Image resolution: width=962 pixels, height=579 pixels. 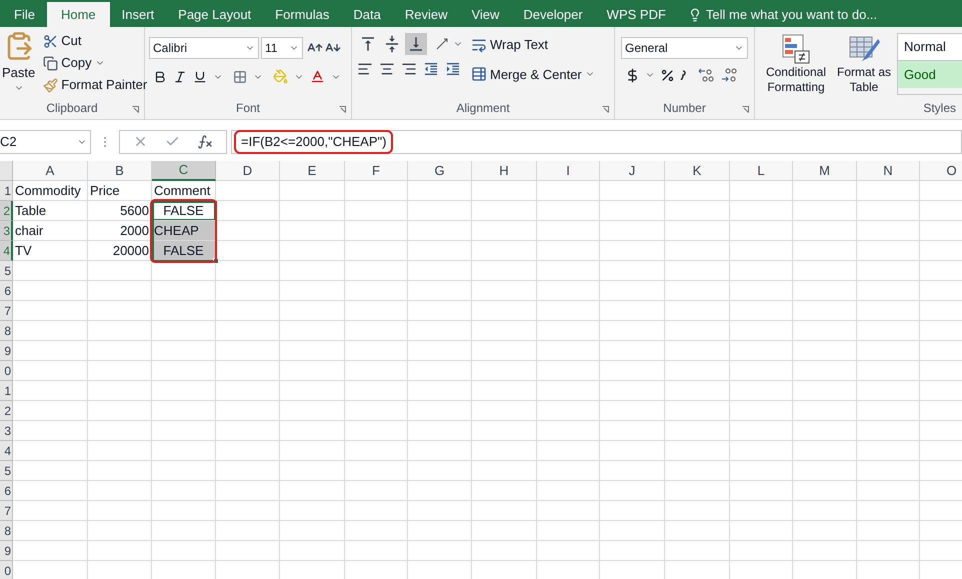 I want to click on row-header: 2, so click(x=6, y=211).